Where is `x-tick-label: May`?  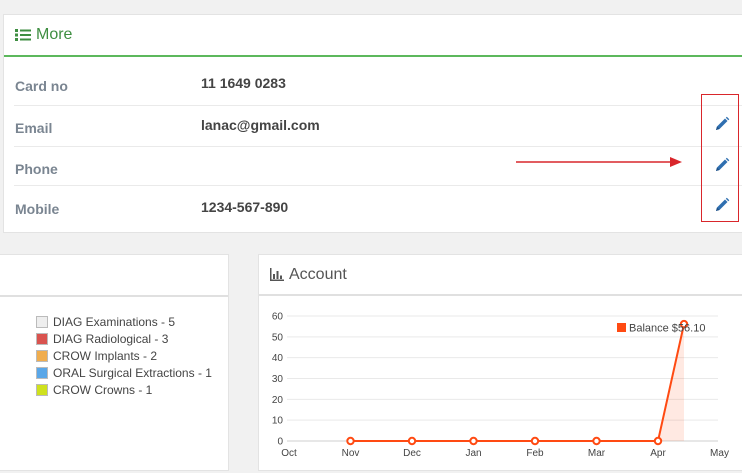 x-tick-label: May is located at coordinates (719, 453).